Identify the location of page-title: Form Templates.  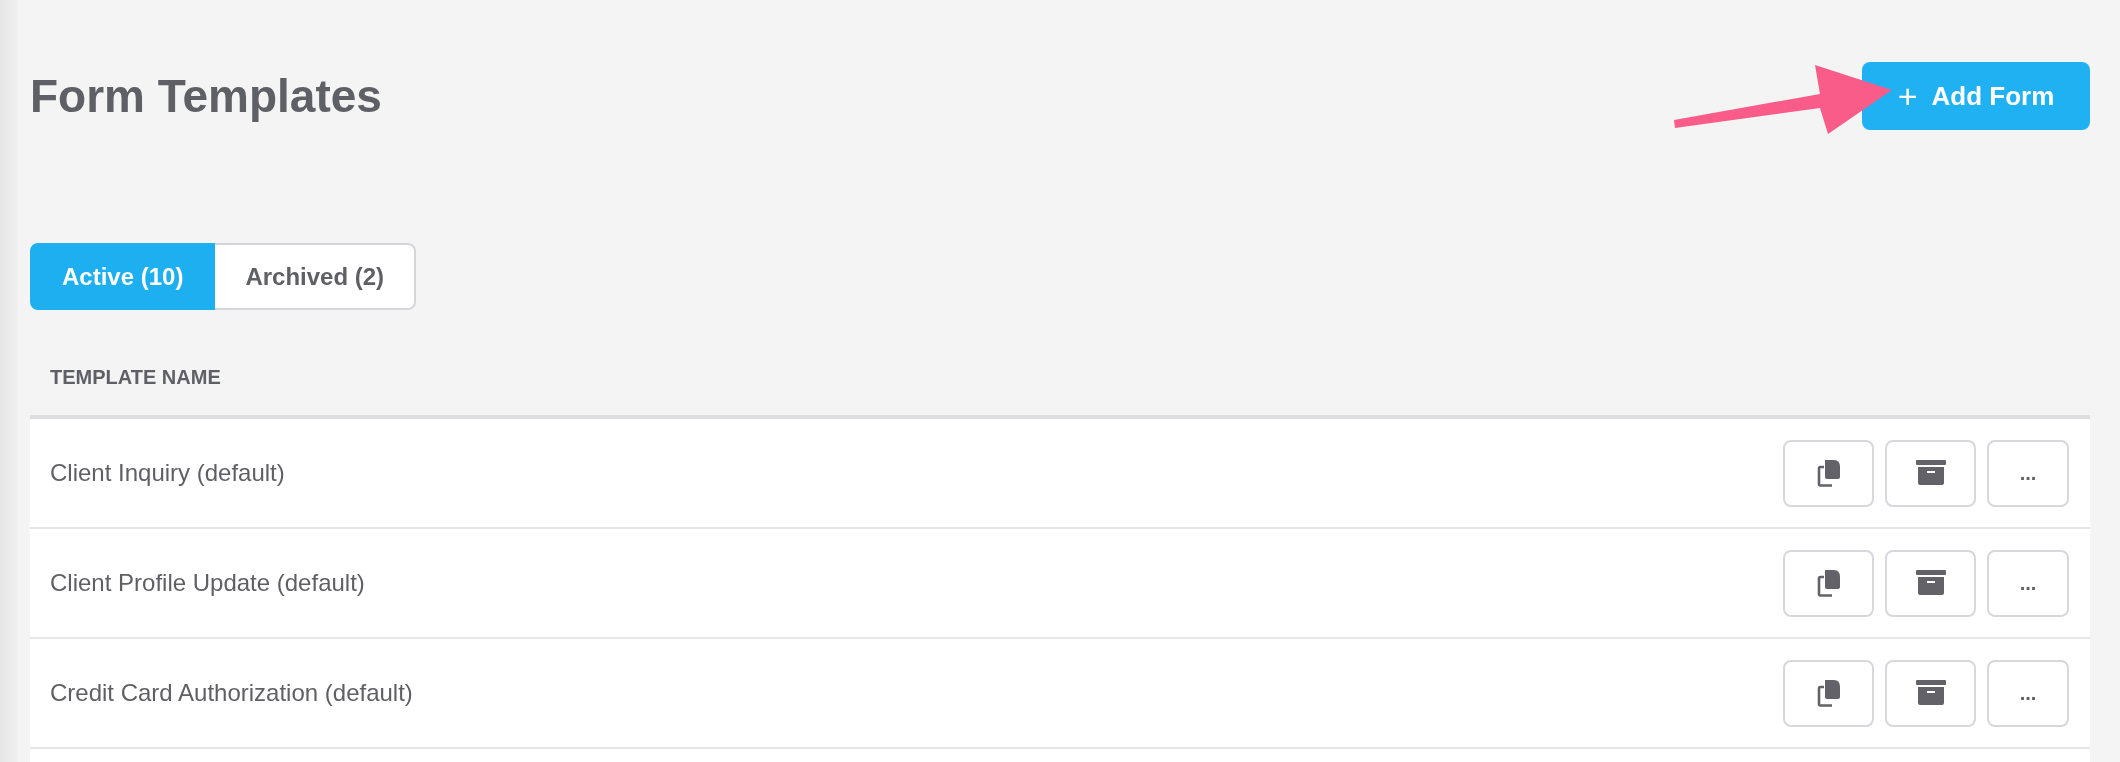
(206, 96).